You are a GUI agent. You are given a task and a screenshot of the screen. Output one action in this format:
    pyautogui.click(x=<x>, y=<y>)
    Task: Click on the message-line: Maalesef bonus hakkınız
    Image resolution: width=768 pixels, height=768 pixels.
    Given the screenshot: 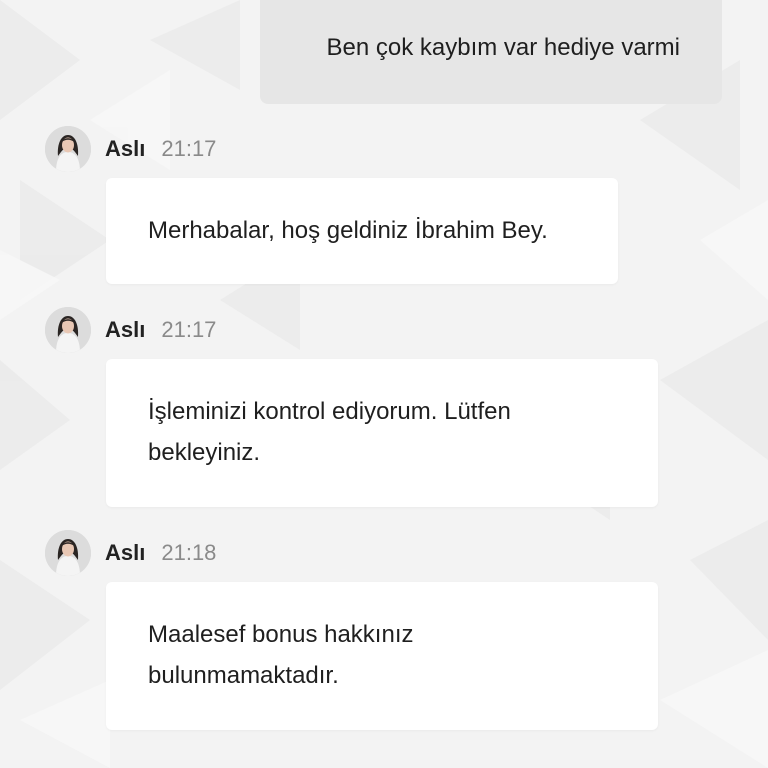 What is the action you would take?
    pyautogui.click(x=281, y=634)
    